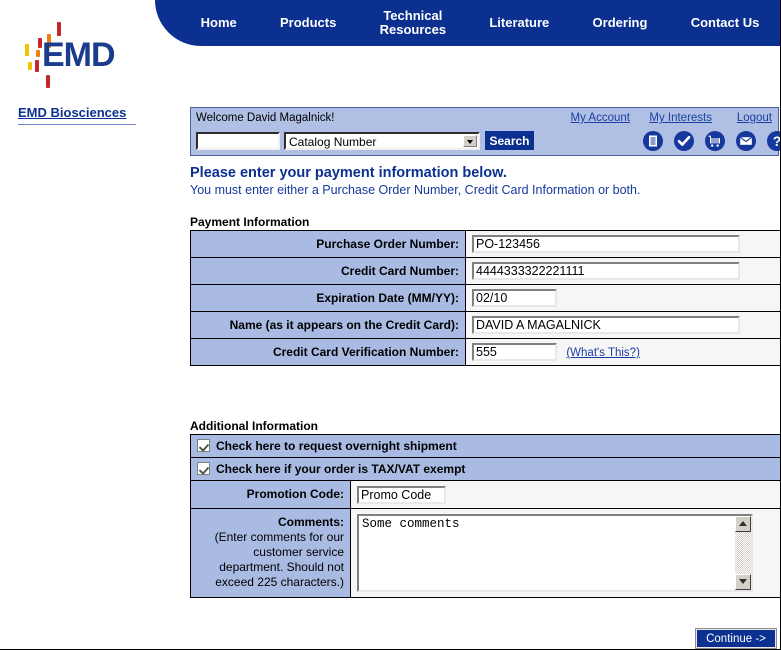  What do you see at coordinates (401, 494) in the screenshot?
I see `promotion-code-input` at bounding box center [401, 494].